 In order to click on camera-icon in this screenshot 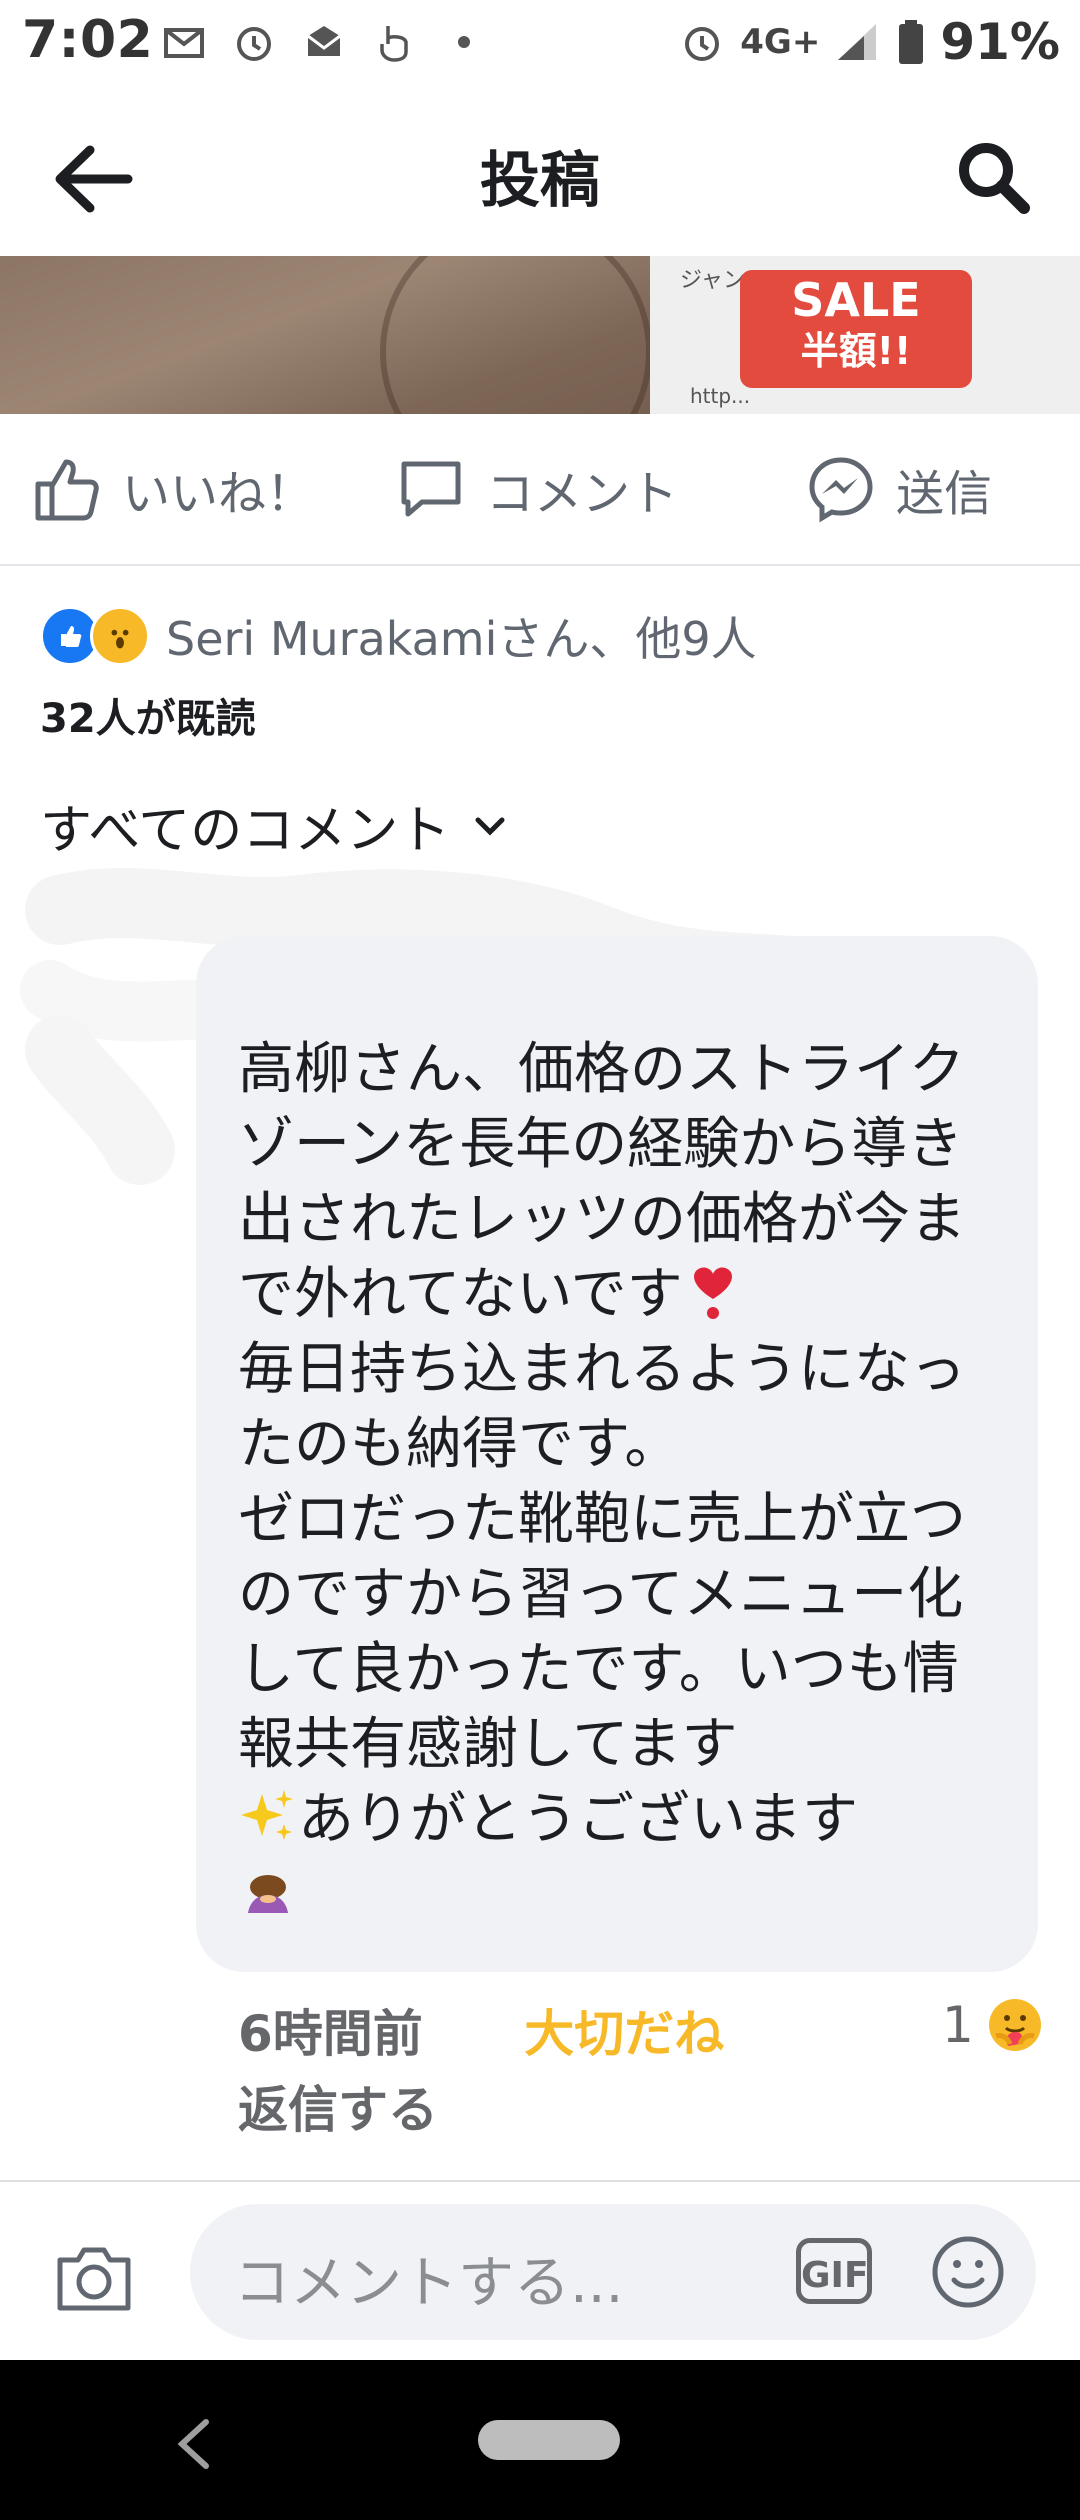, I will do `click(94, 2278)`.